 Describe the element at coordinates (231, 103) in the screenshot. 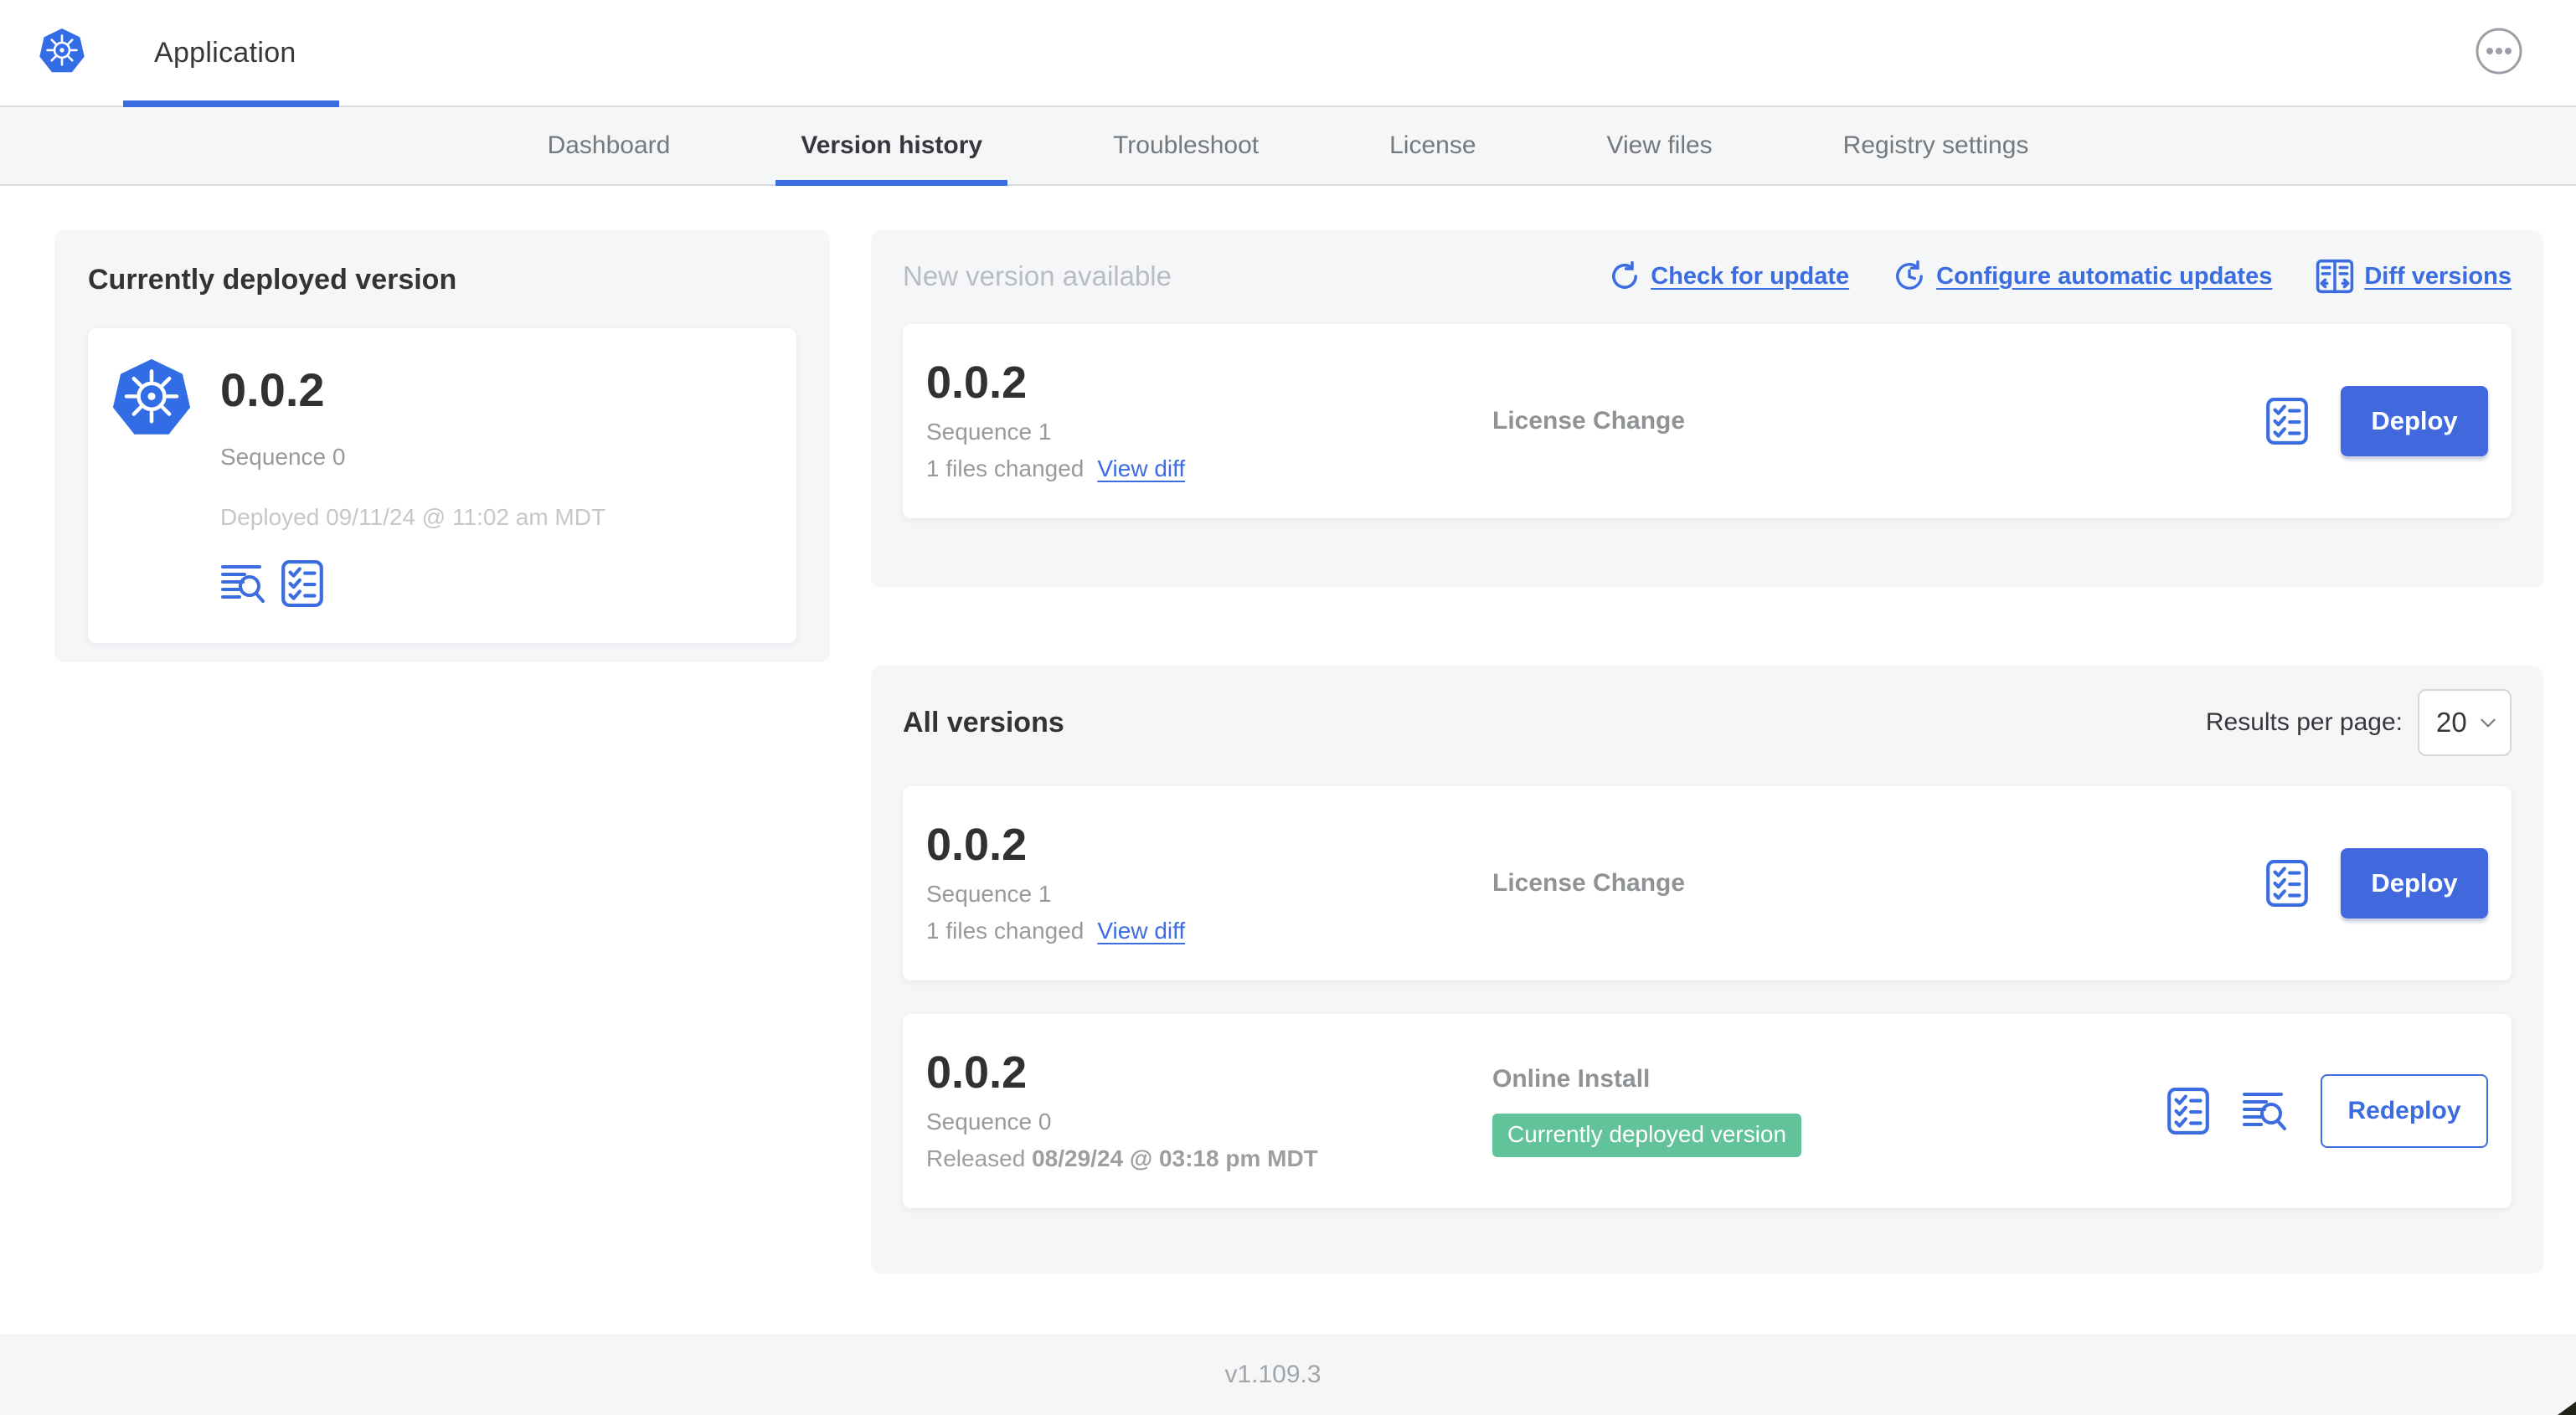

I see `app-title-active-underline` at that location.